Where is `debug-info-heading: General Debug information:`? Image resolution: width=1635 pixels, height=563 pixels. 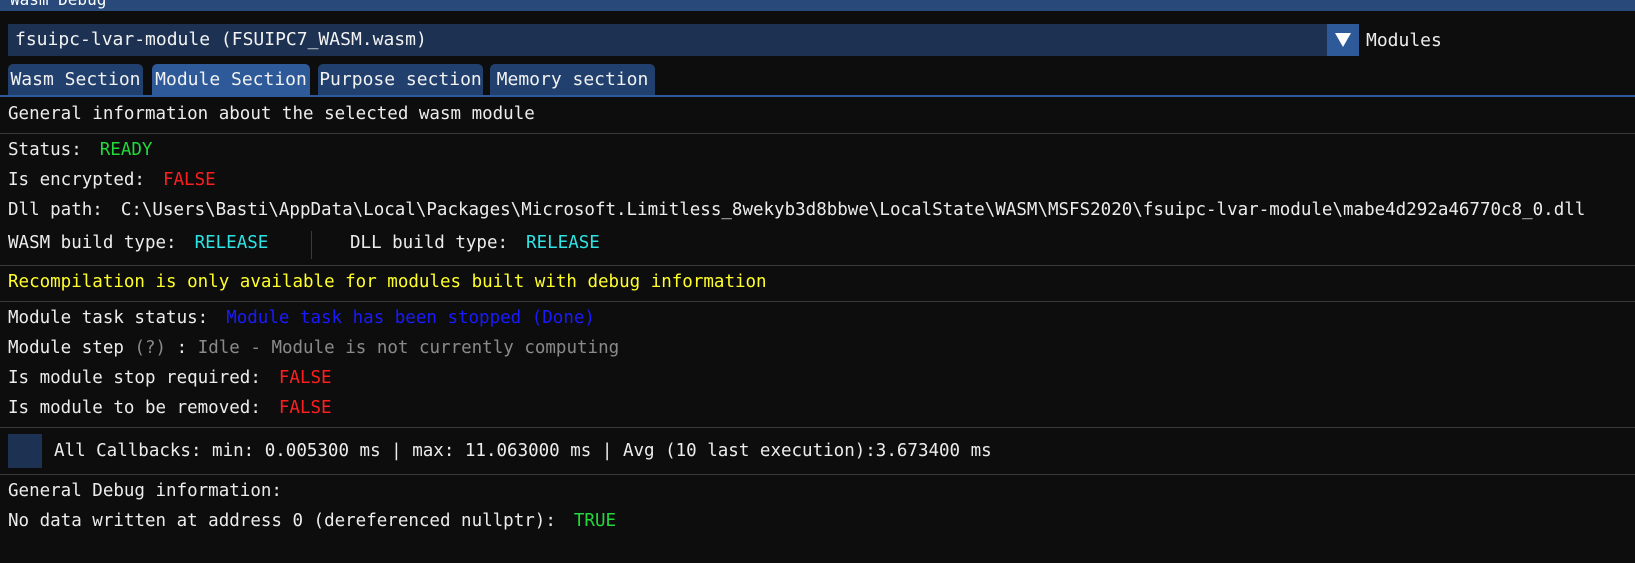 debug-info-heading: General Debug information: is located at coordinates (145, 491).